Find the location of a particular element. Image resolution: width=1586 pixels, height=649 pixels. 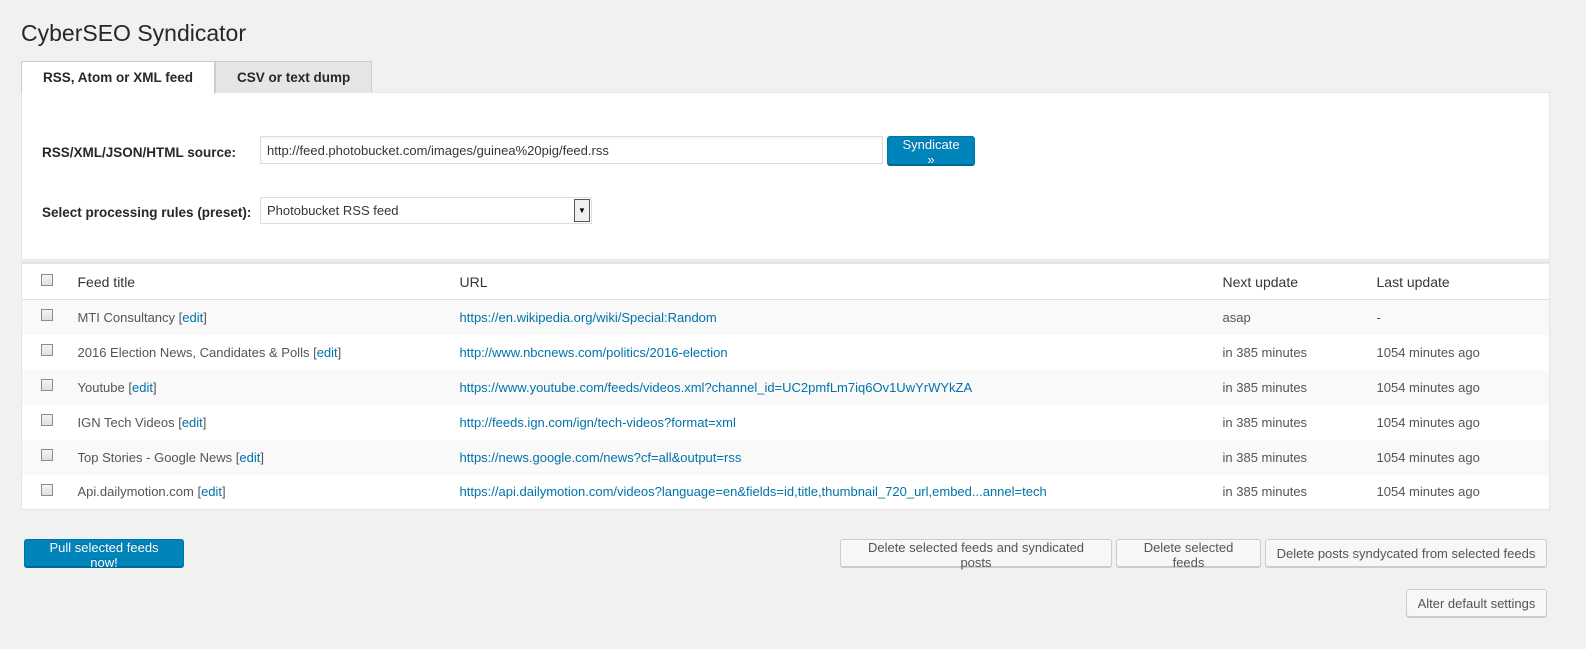

dropdown-arrow-icon: ▼ is located at coordinates (582, 210).